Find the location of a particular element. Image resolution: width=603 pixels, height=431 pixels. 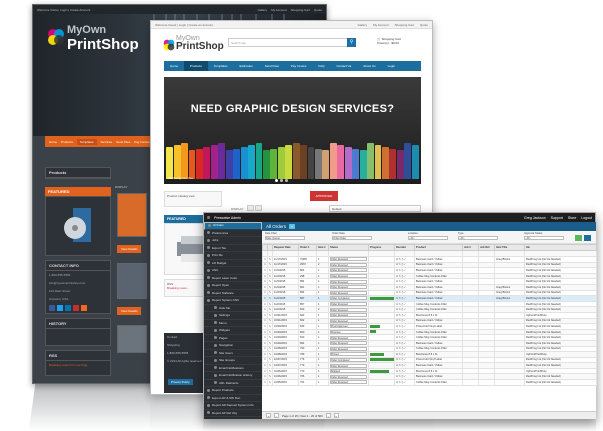

status-select: Printed is located at coordinates (348, 354).